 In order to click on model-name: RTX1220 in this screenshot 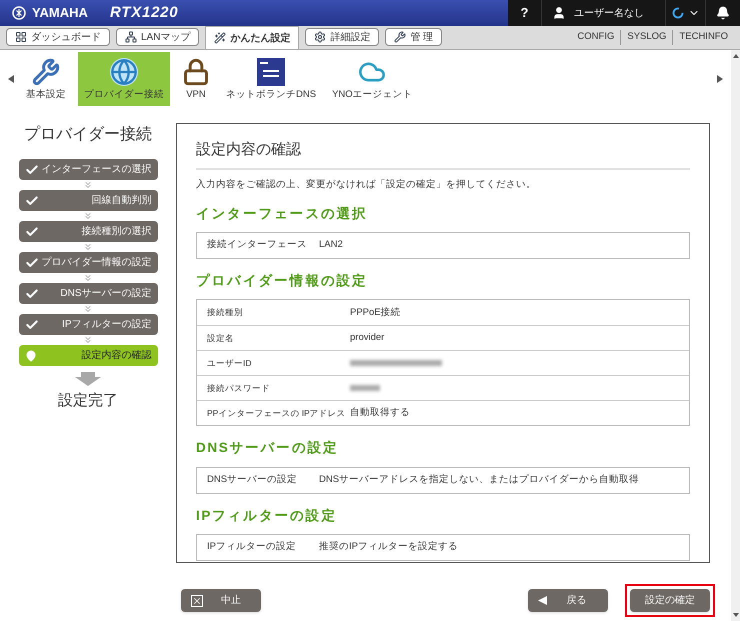, I will do `click(144, 12)`.